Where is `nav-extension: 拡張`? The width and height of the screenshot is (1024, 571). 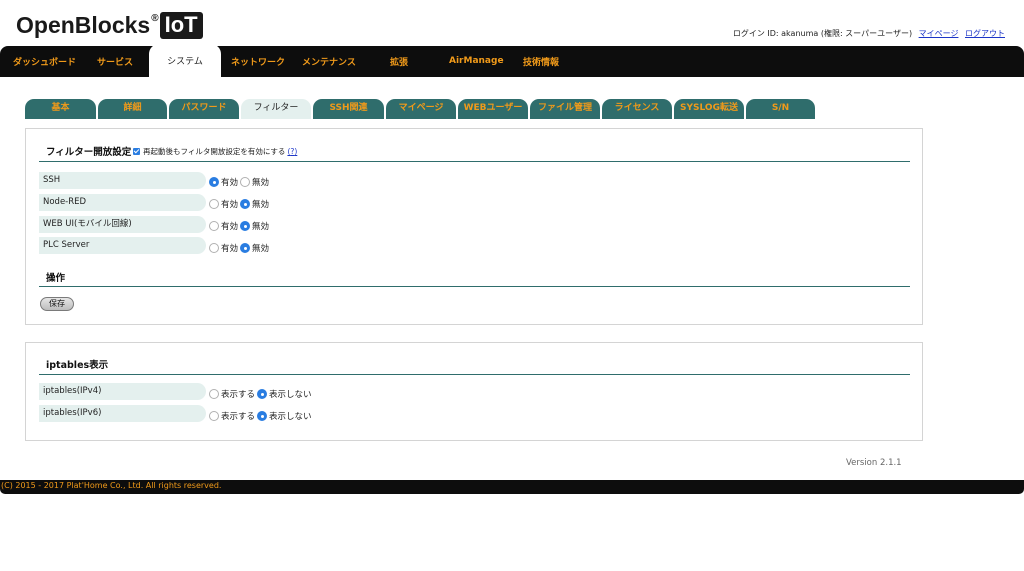 nav-extension: 拡張 is located at coordinates (399, 61).